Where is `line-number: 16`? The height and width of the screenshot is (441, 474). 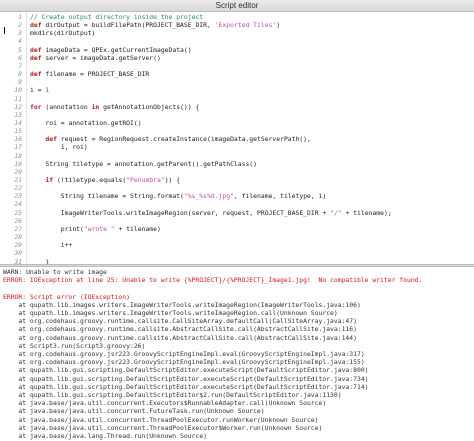
line-number: 16 is located at coordinates (18, 139).